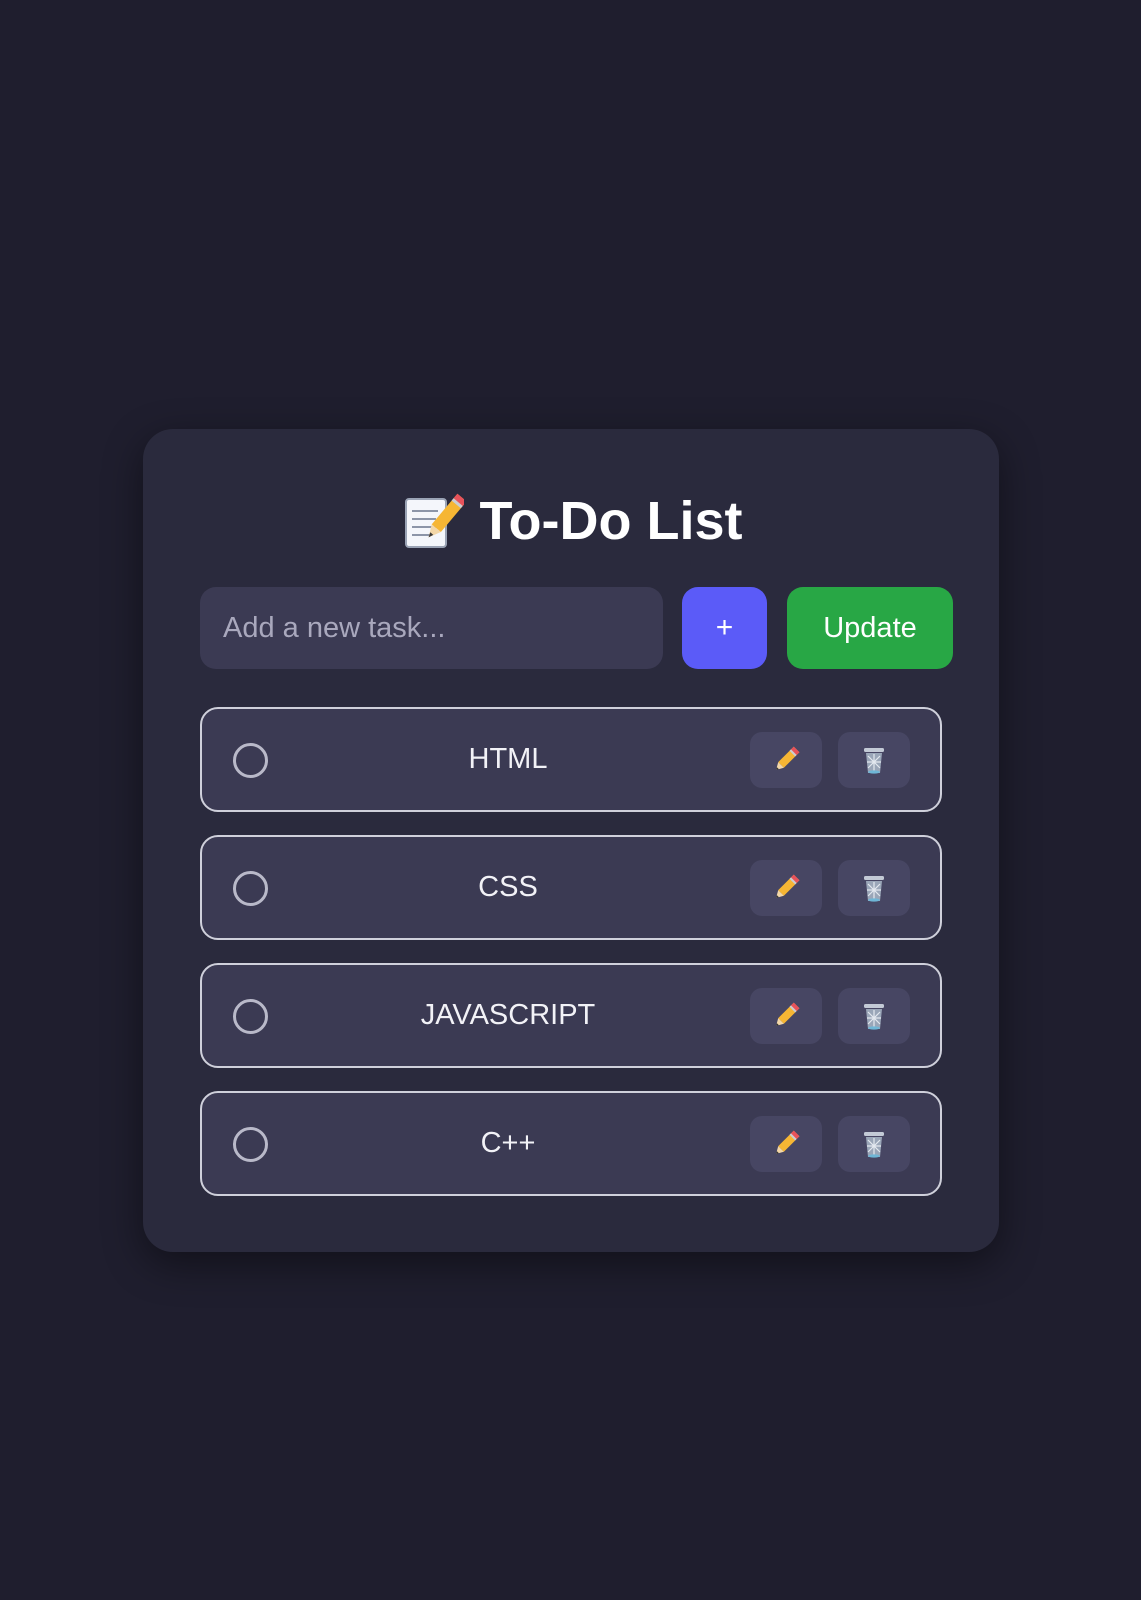  Describe the element at coordinates (508, 759) in the screenshot. I see `task-label: HTML` at that location.